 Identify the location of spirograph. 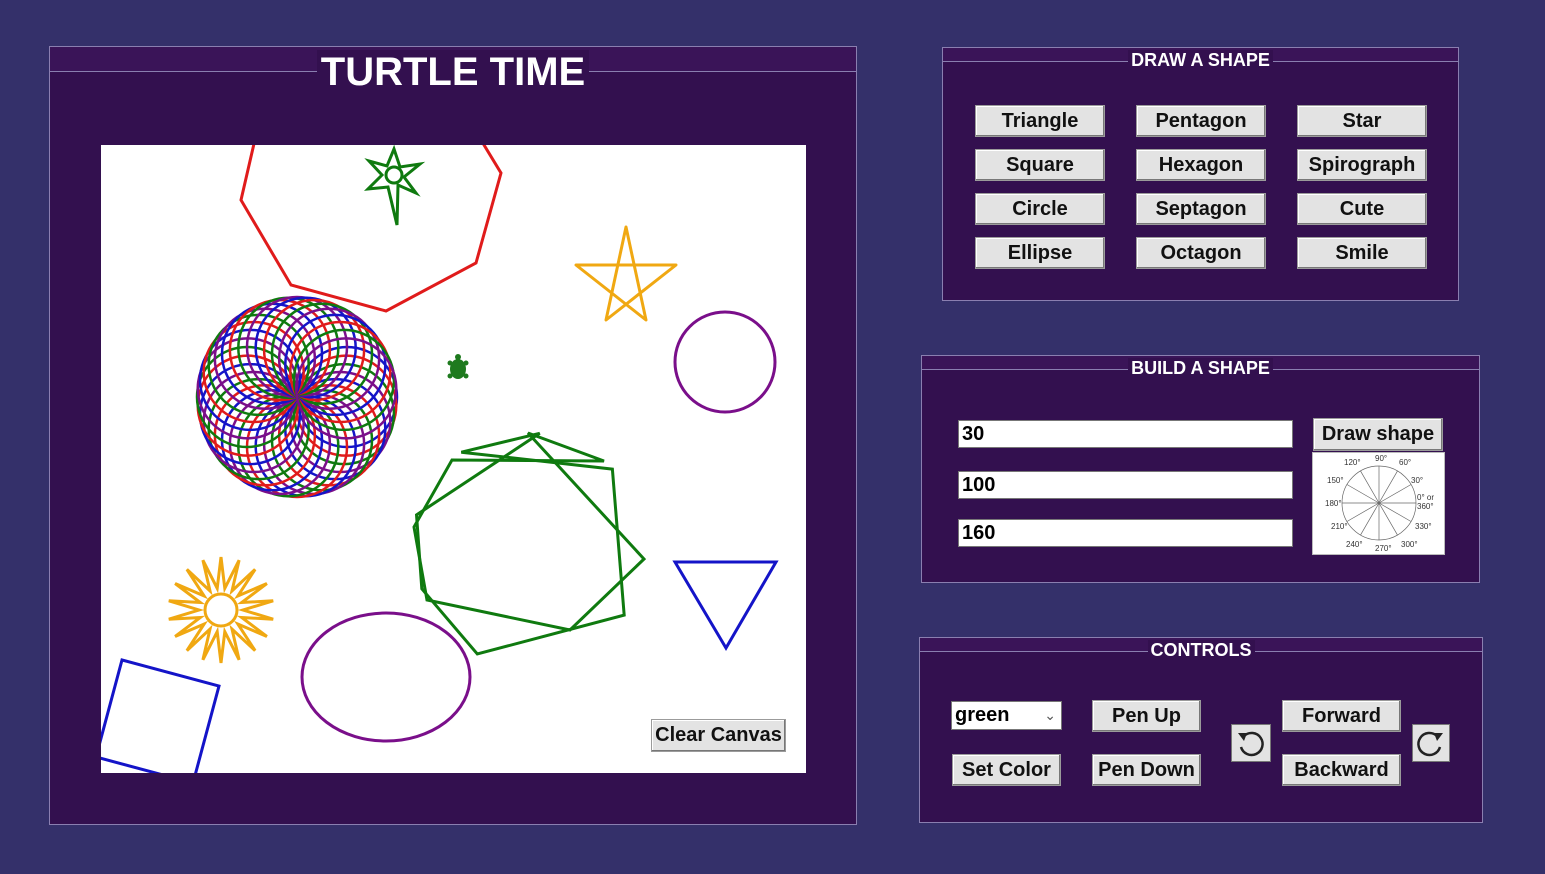
(297, 397).